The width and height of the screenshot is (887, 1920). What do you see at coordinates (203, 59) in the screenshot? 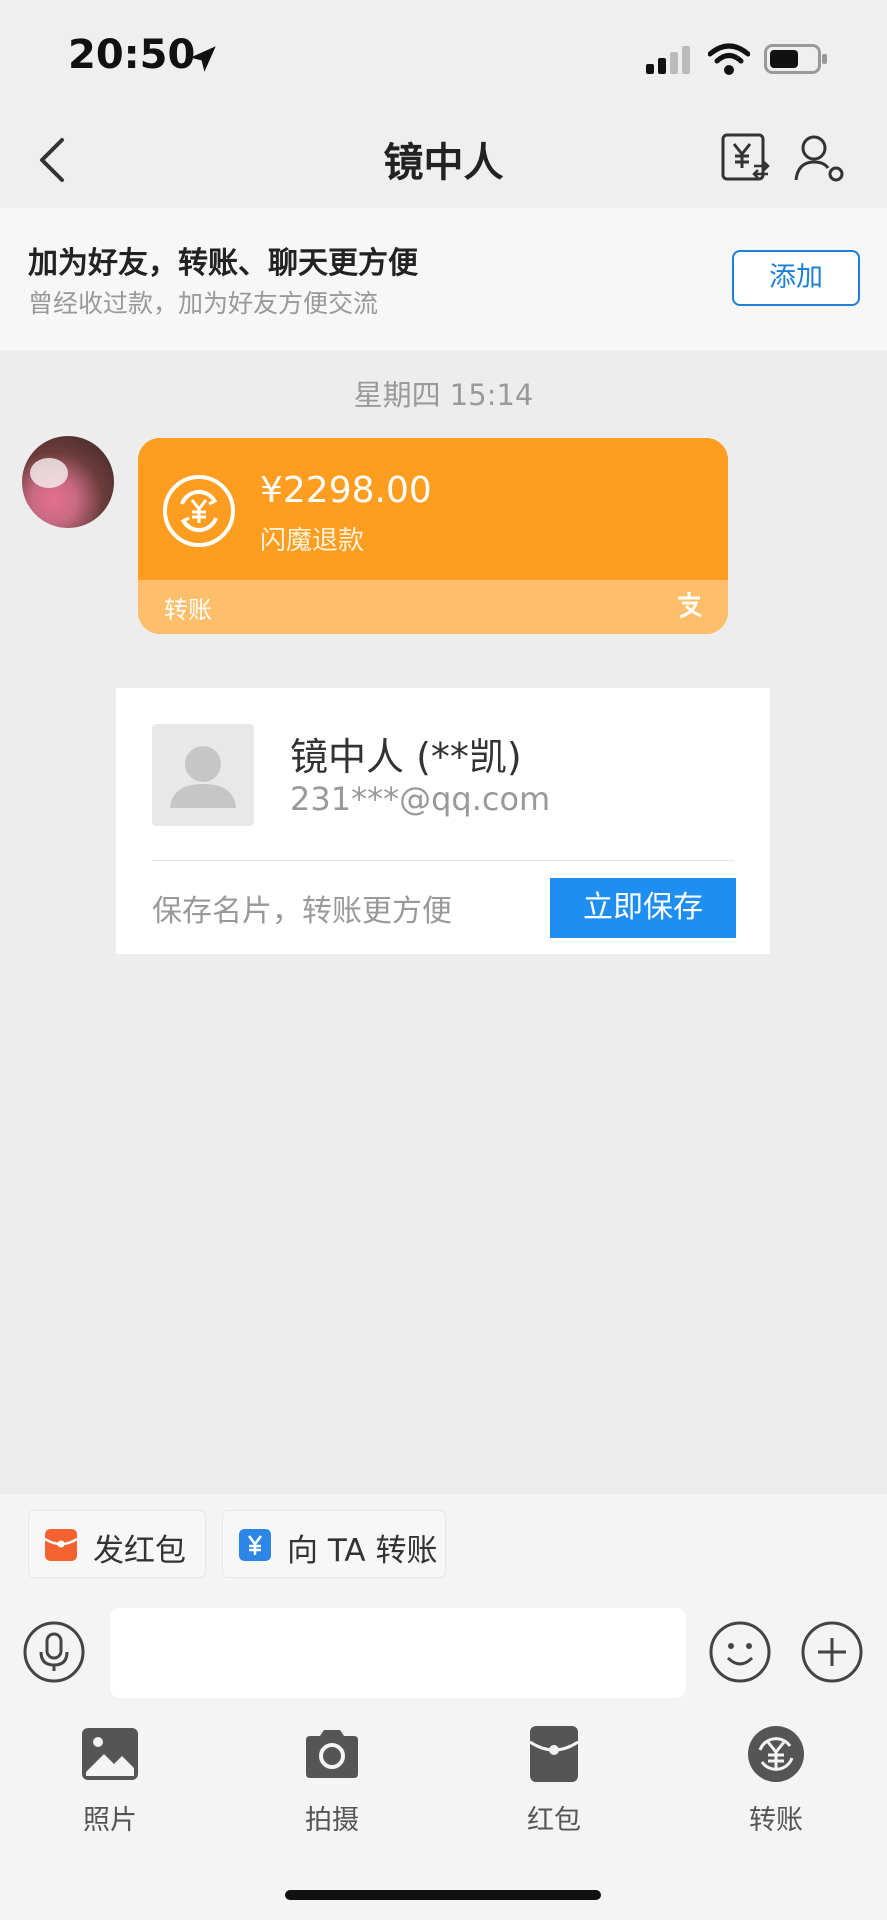
I see `location-arrow-icon` at bounding box center [203, 59].